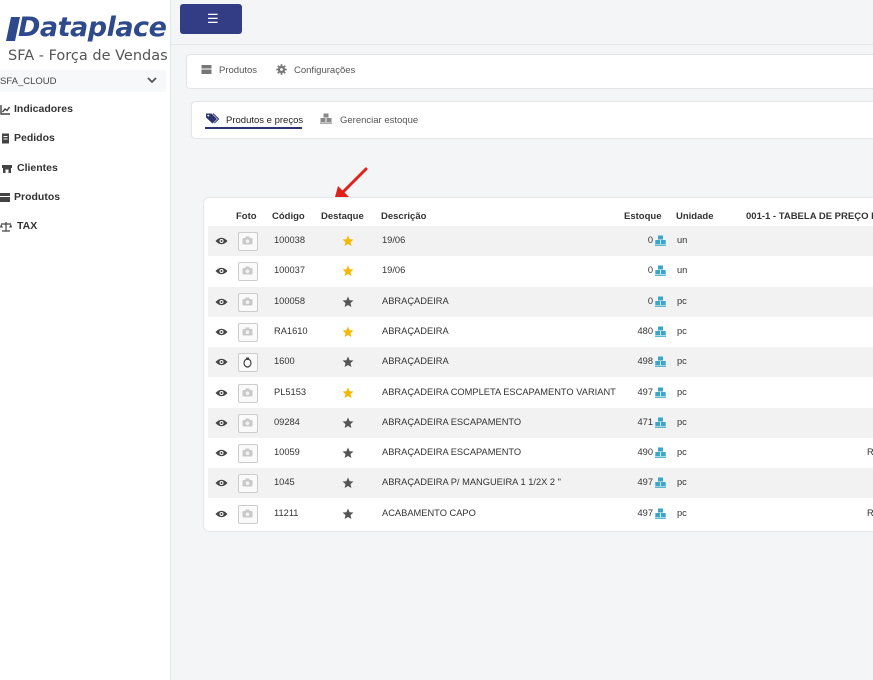 This screenshot has height=680, width=873. What do you see at coordinates (682, 392) in the screenshot?
I see `cell-unidade: pc` at bounding box center [682, 392].